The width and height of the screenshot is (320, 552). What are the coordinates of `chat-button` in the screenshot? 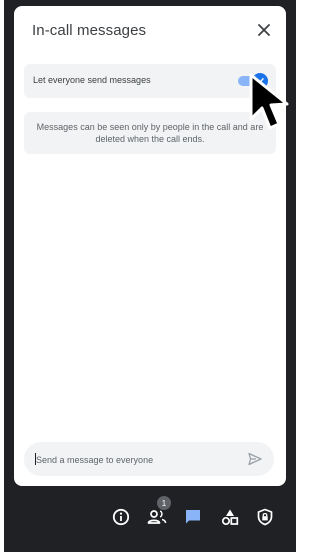 It's located at (193, 517).